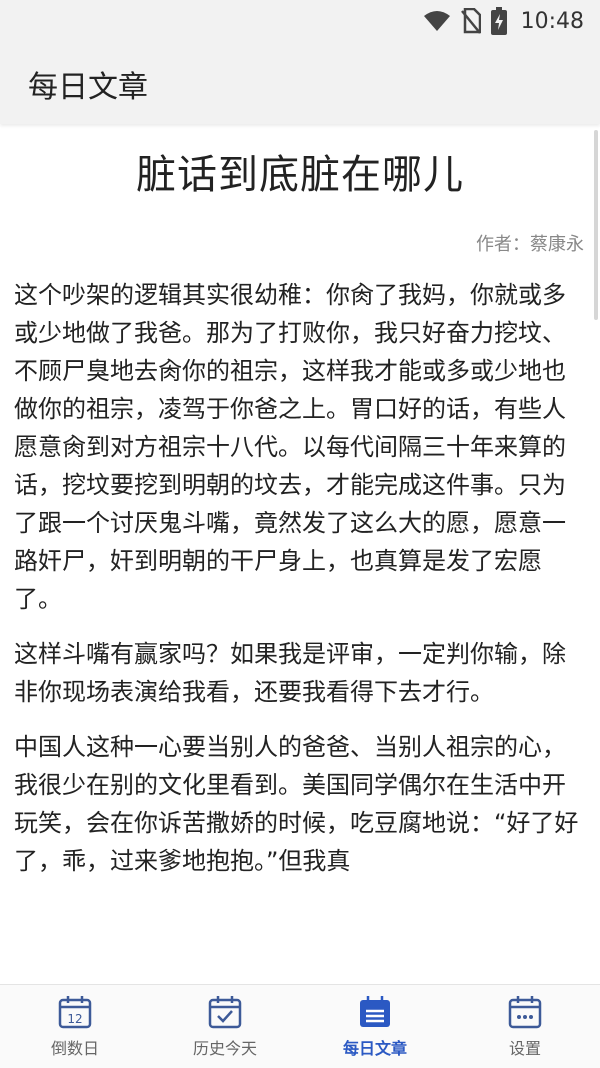 This screenshot has width=600, height=1068. I want to click on nav-label: 历史今天, so click(224, 1048).